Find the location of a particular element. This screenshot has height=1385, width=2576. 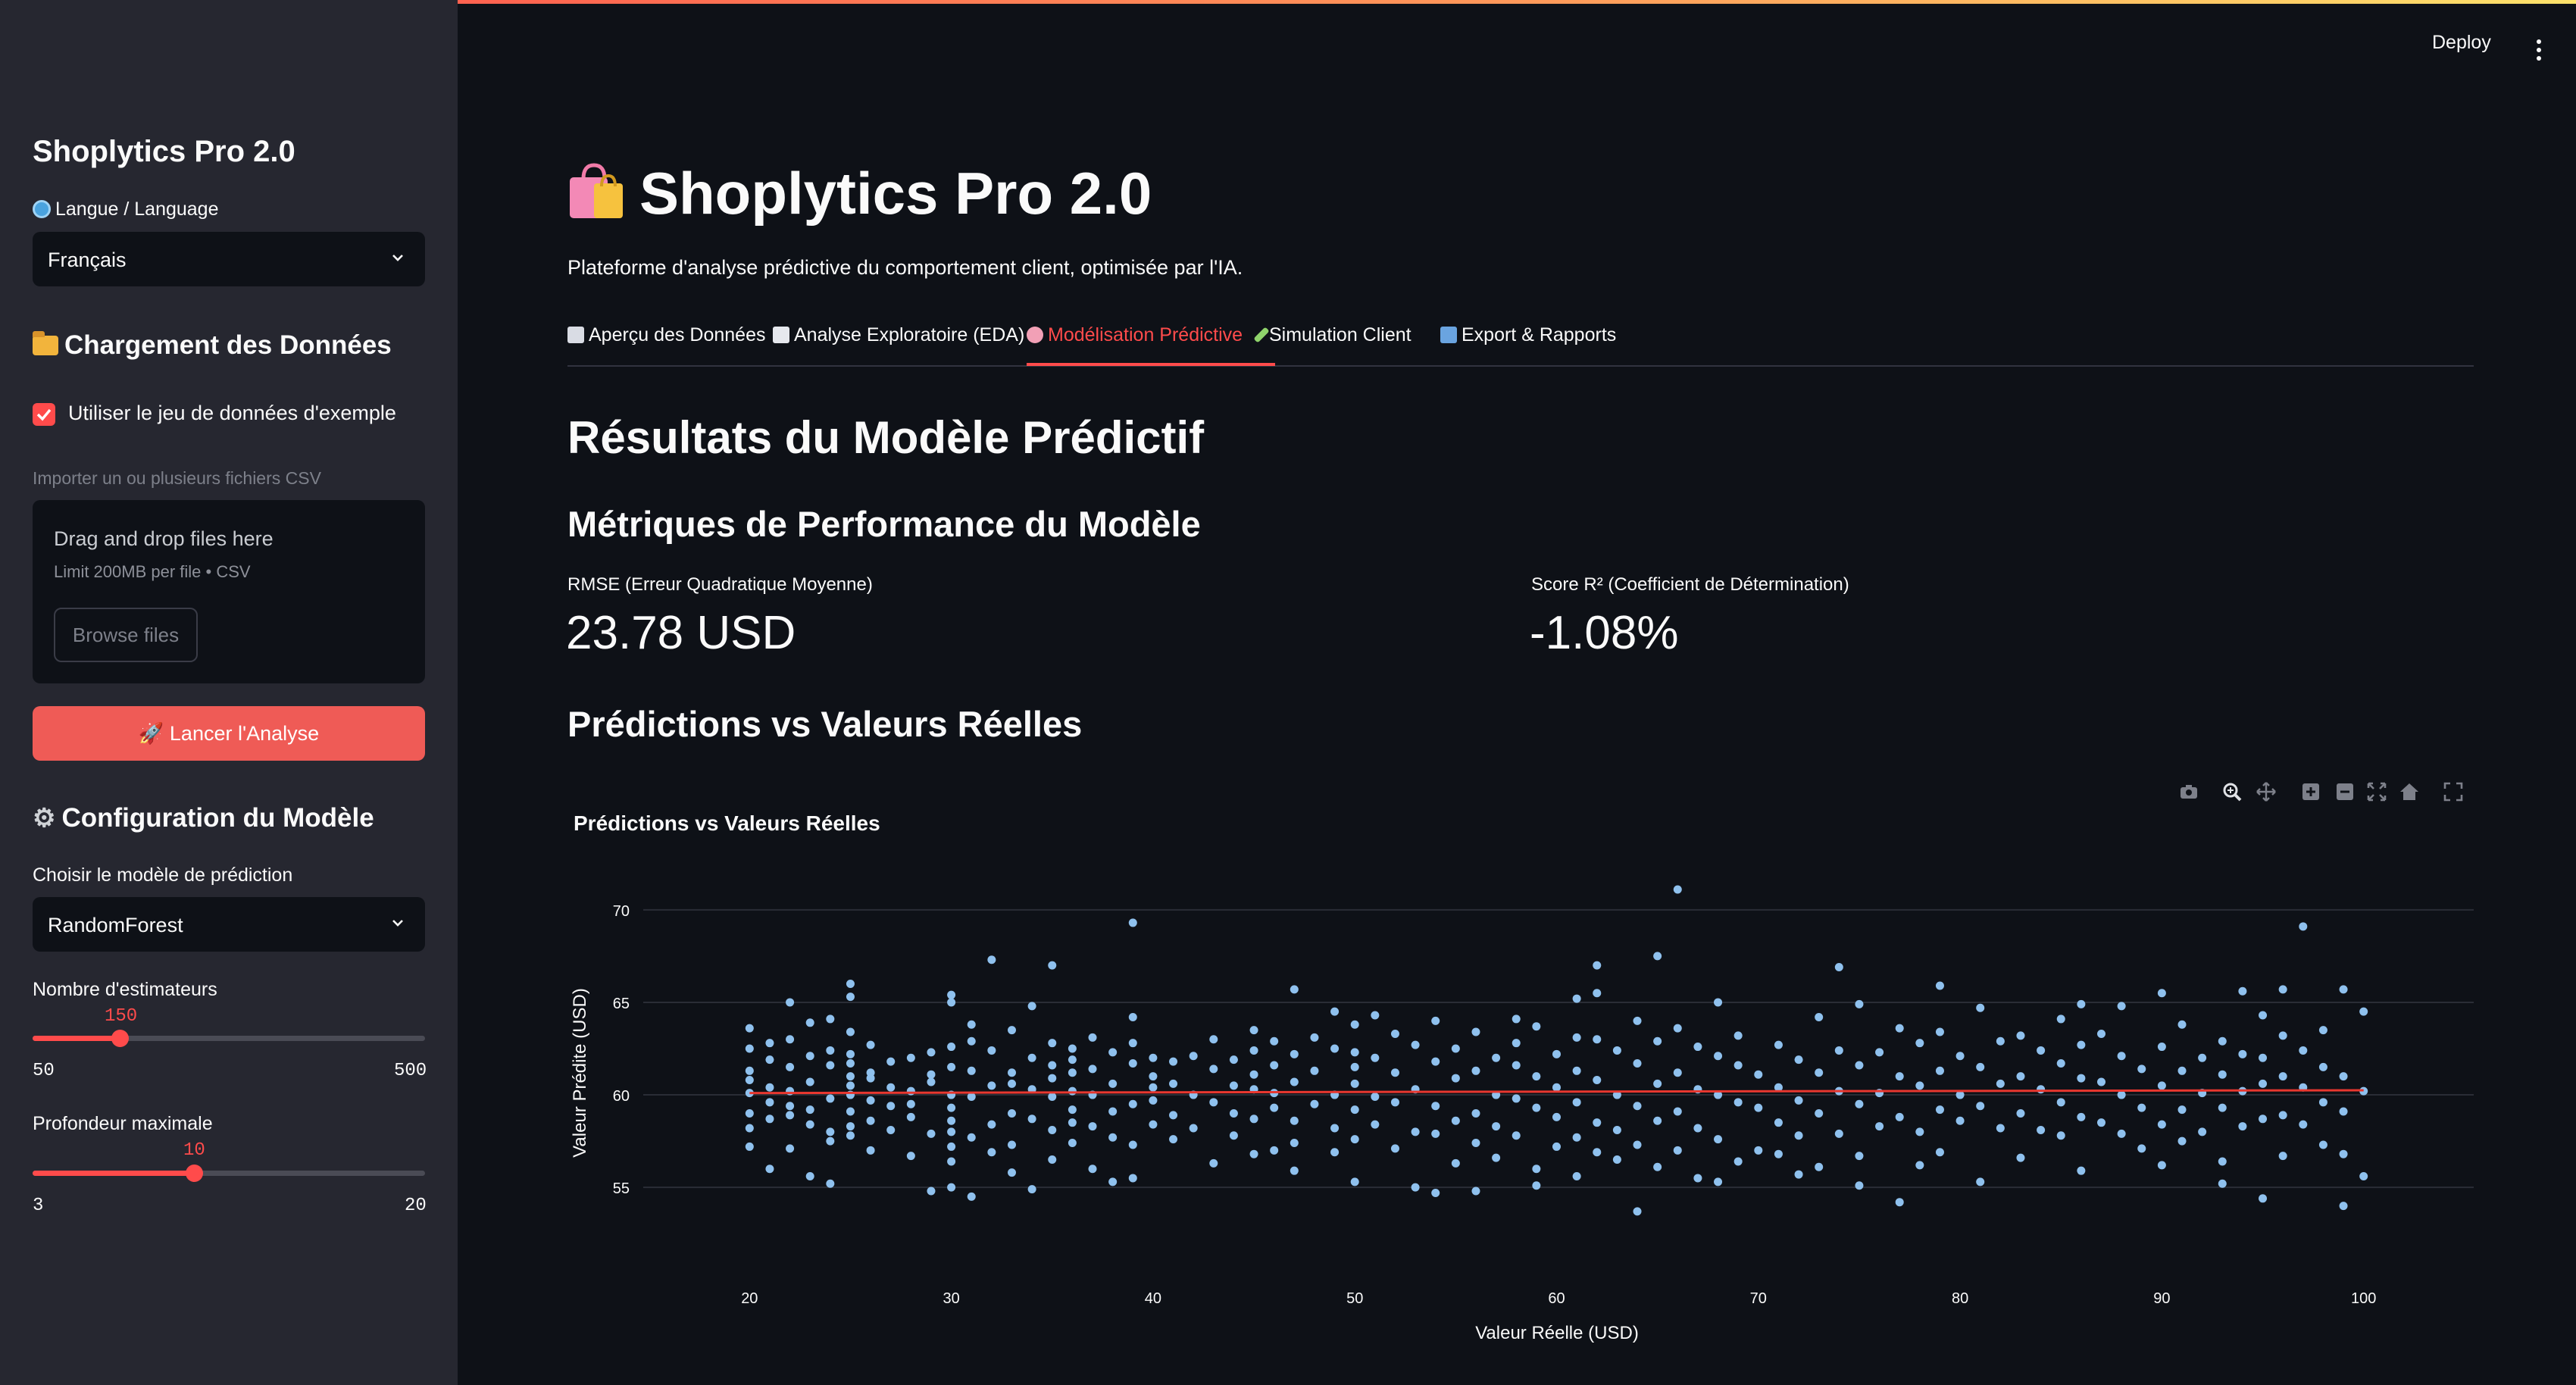

depth-slider-fill is located at coordinates (113, 1173).